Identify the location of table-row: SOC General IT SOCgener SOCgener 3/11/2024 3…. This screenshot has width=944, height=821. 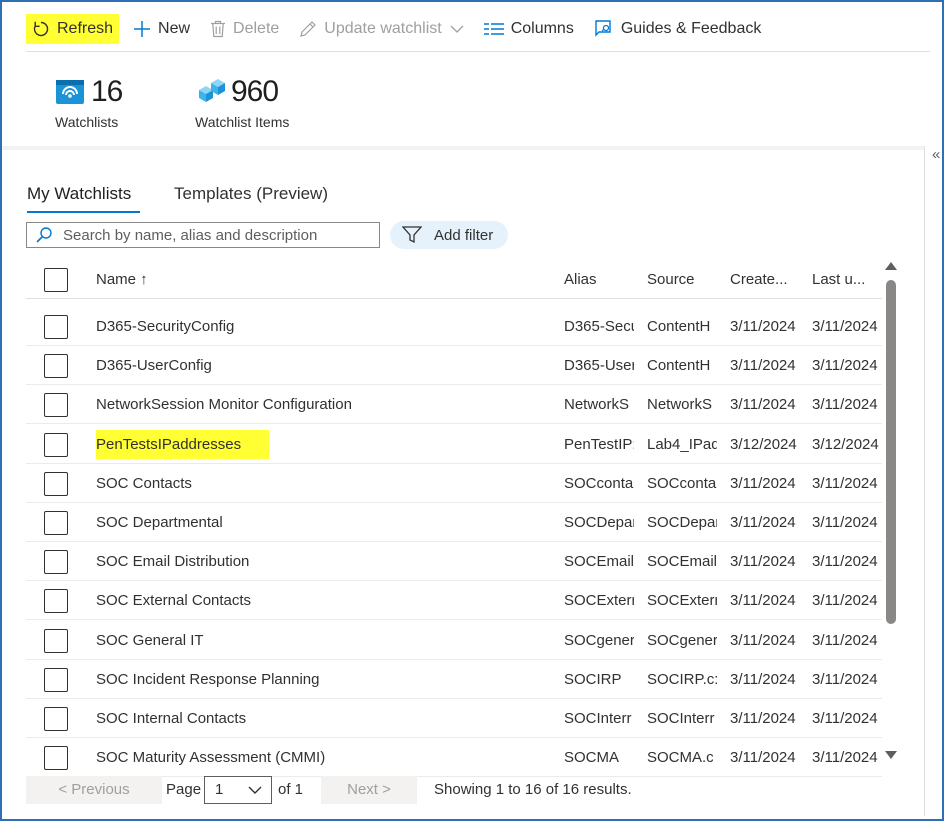
(454, 640).